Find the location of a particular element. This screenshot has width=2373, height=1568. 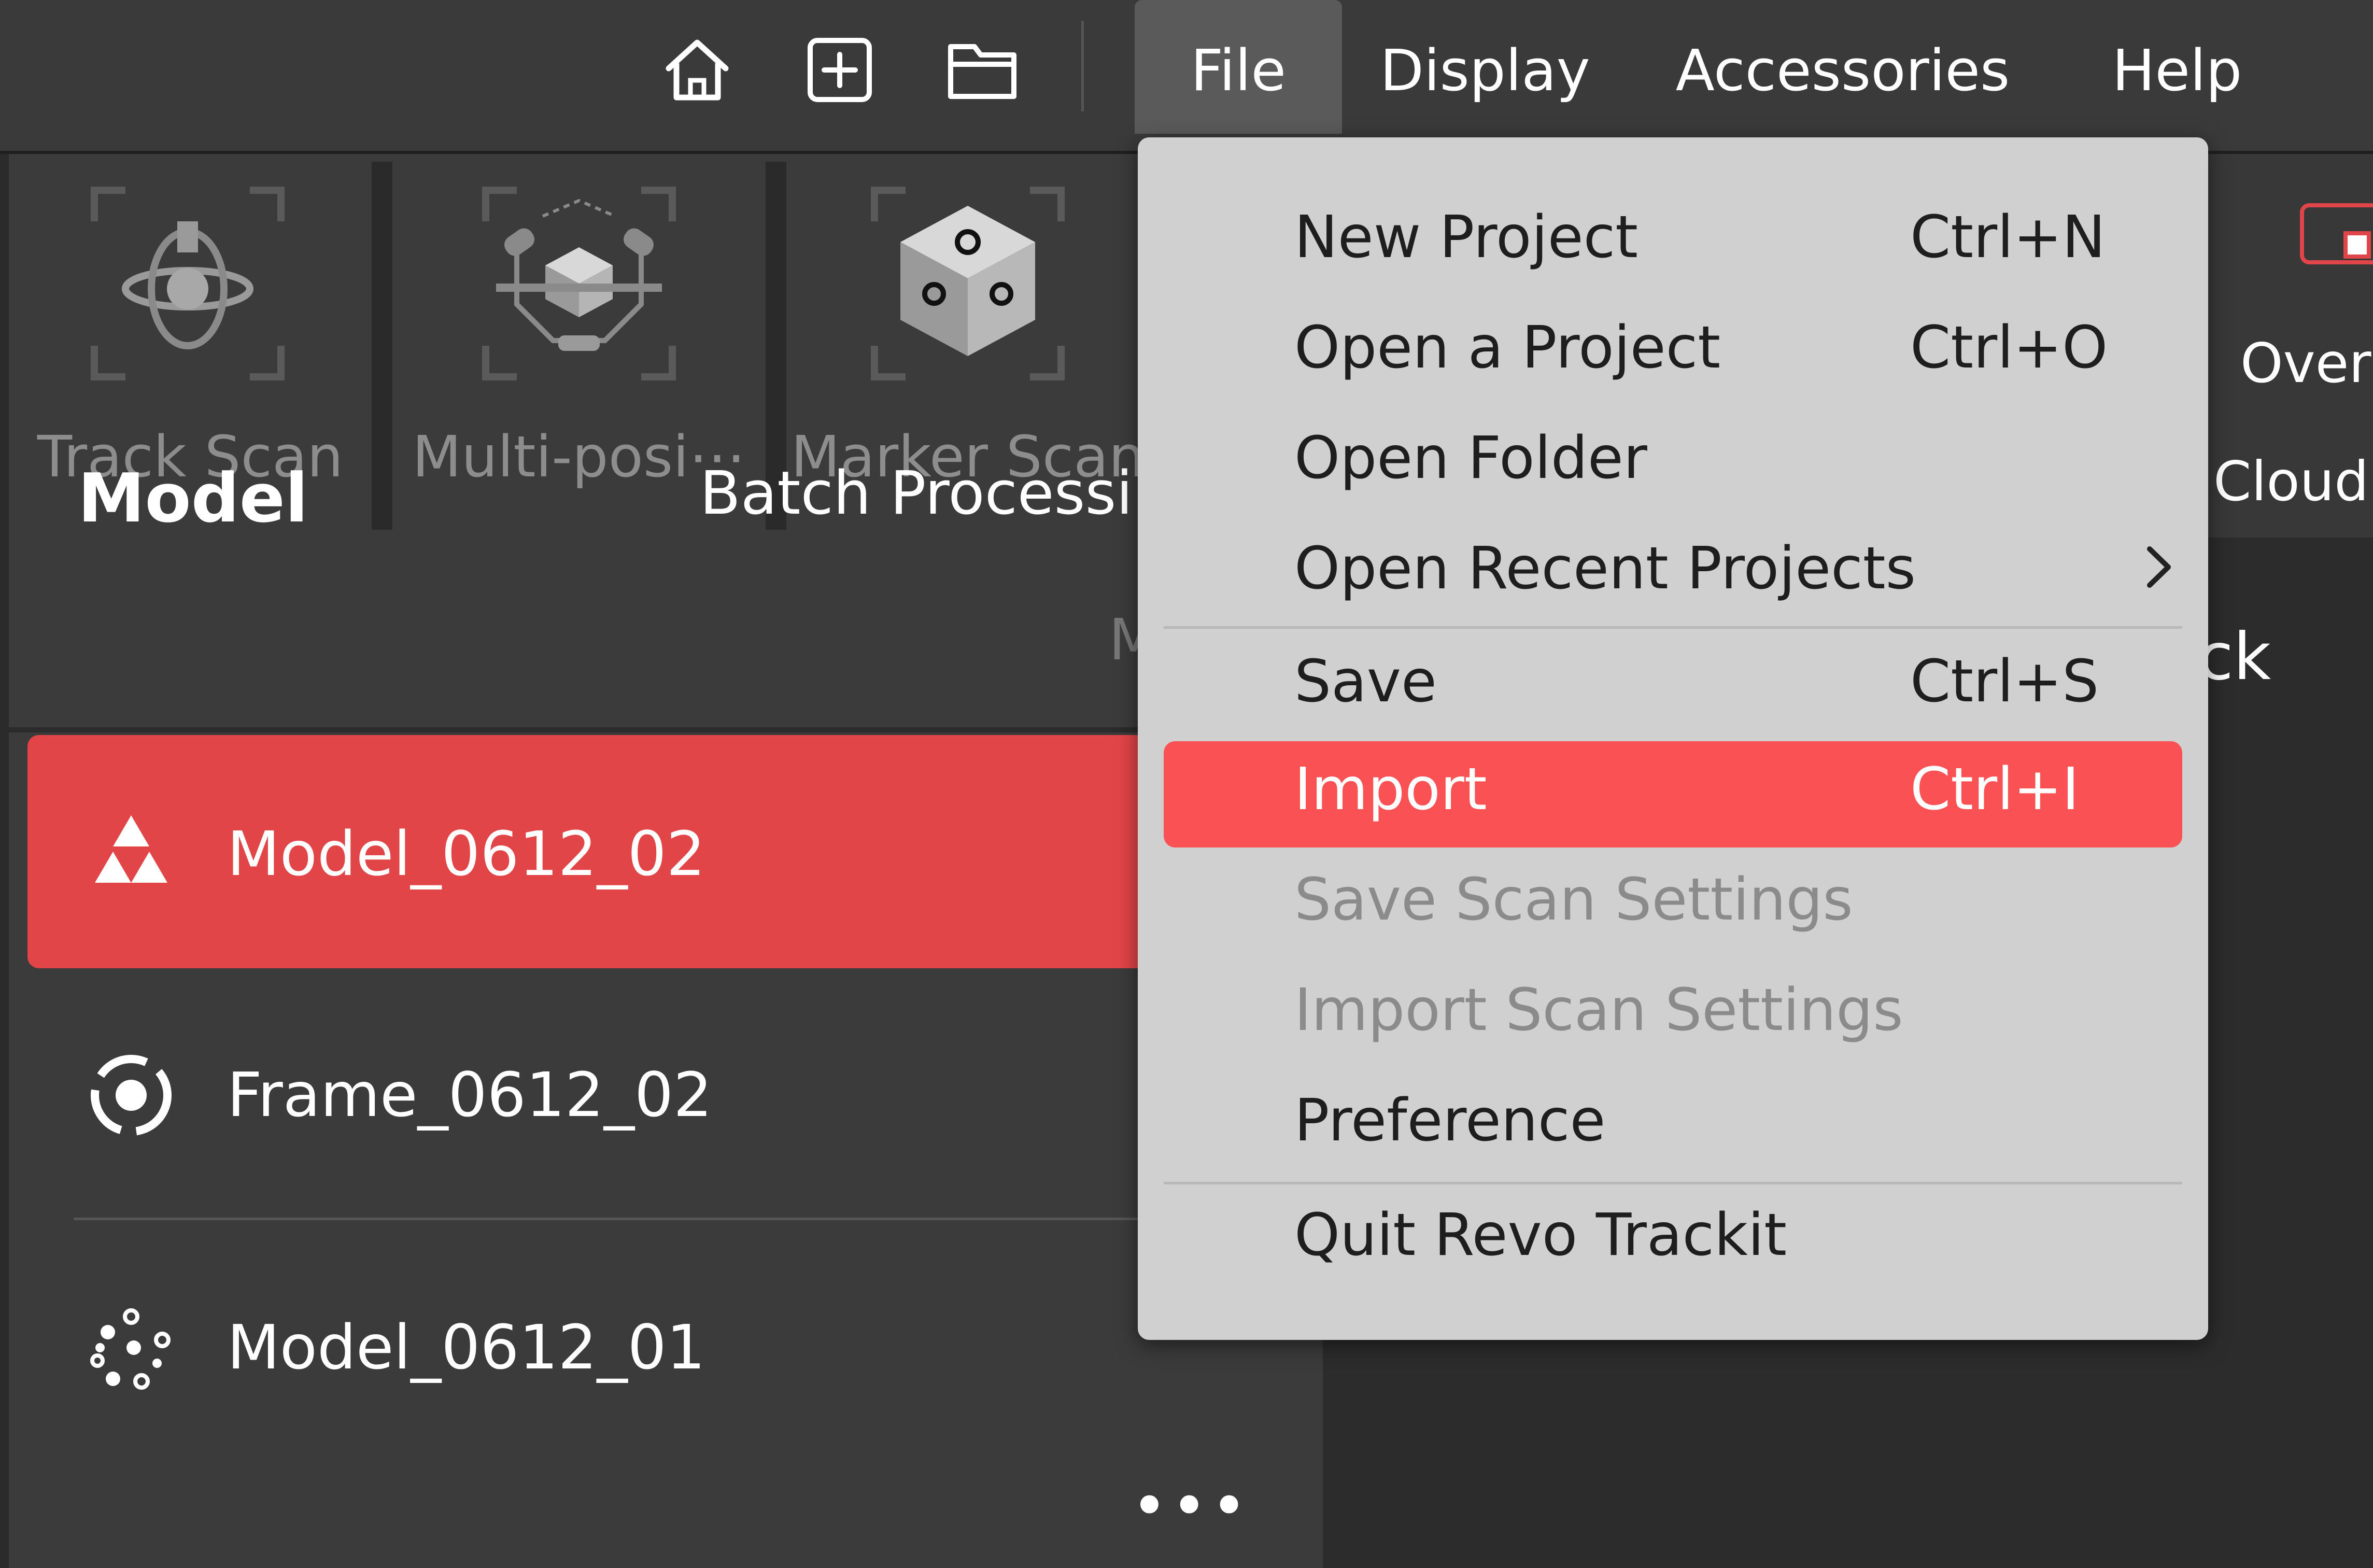

menu-item-label: Save Scan Settings is located at coordinates (1573, 900).